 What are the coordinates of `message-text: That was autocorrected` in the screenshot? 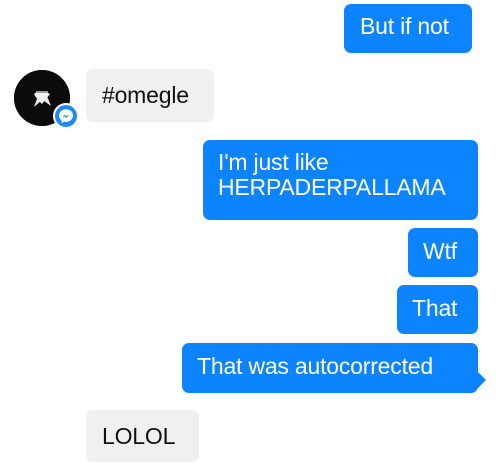 It's located at (315, 366).